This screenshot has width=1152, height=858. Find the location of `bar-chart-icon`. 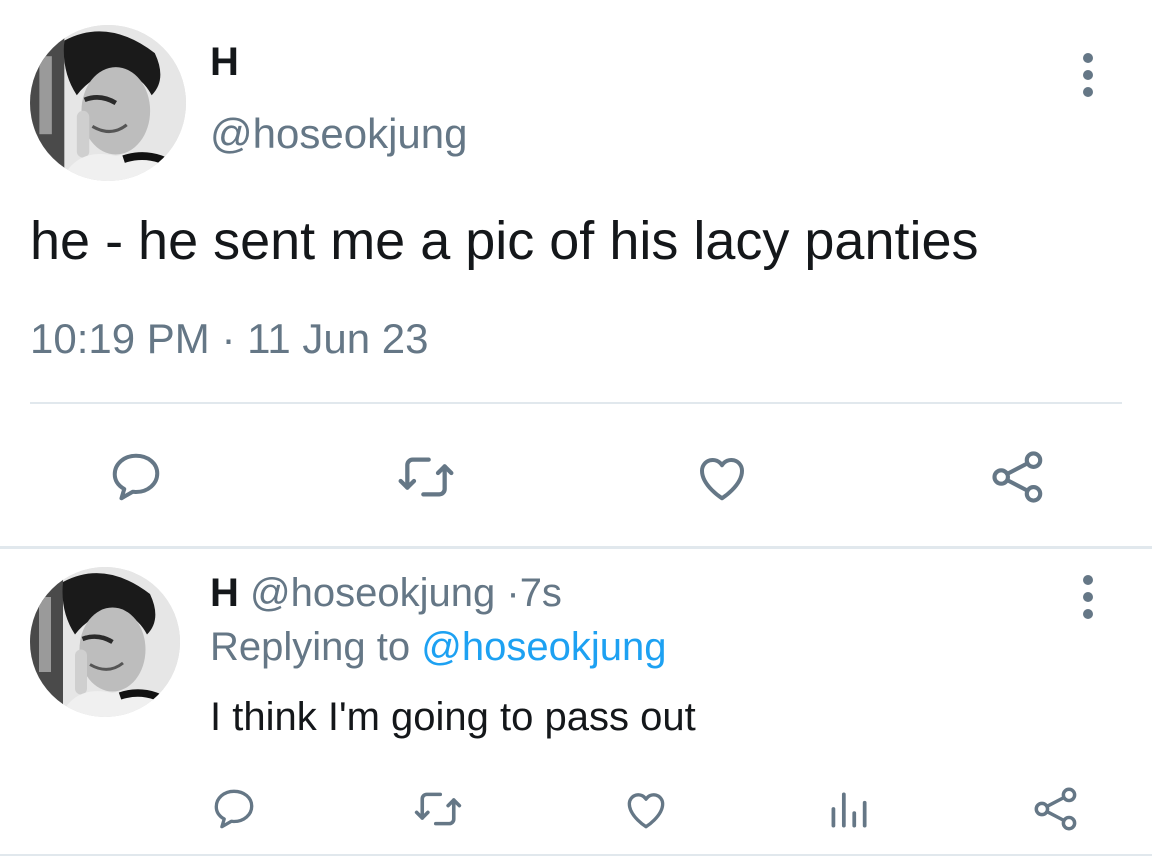

bar-chart-icon is located at coordinates (849, 810).